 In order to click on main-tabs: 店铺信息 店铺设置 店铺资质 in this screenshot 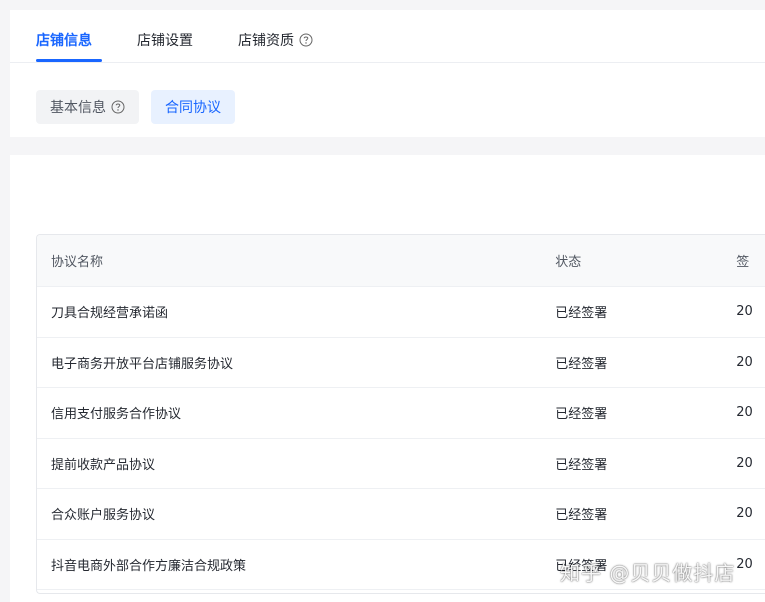, I will do `click(387, 36)`.